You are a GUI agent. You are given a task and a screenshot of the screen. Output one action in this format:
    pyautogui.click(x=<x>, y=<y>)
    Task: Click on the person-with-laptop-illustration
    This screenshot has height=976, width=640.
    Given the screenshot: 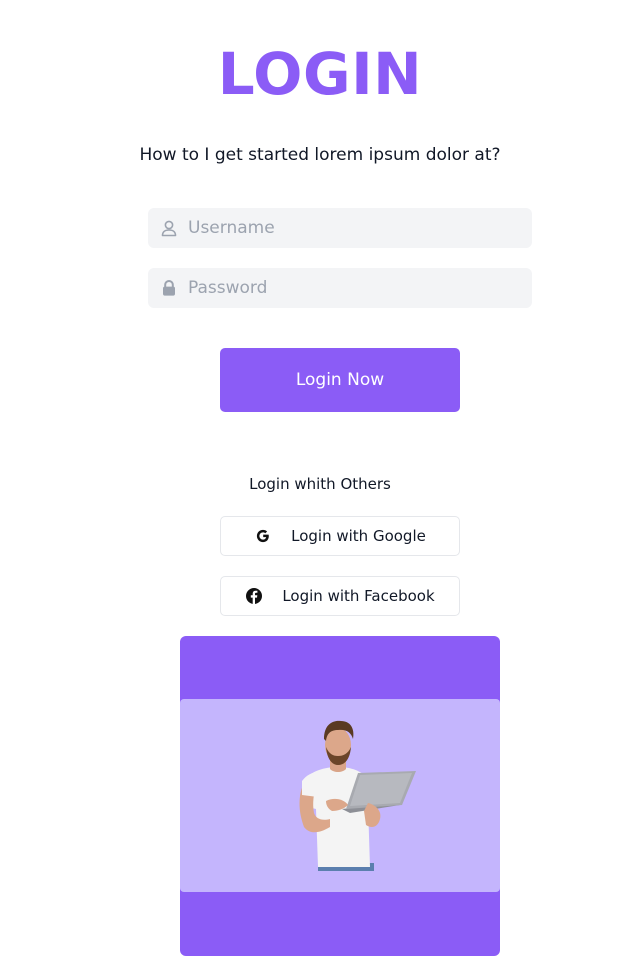 What is the action you would take?
    pyautogui.click(x=357, y=795)
    